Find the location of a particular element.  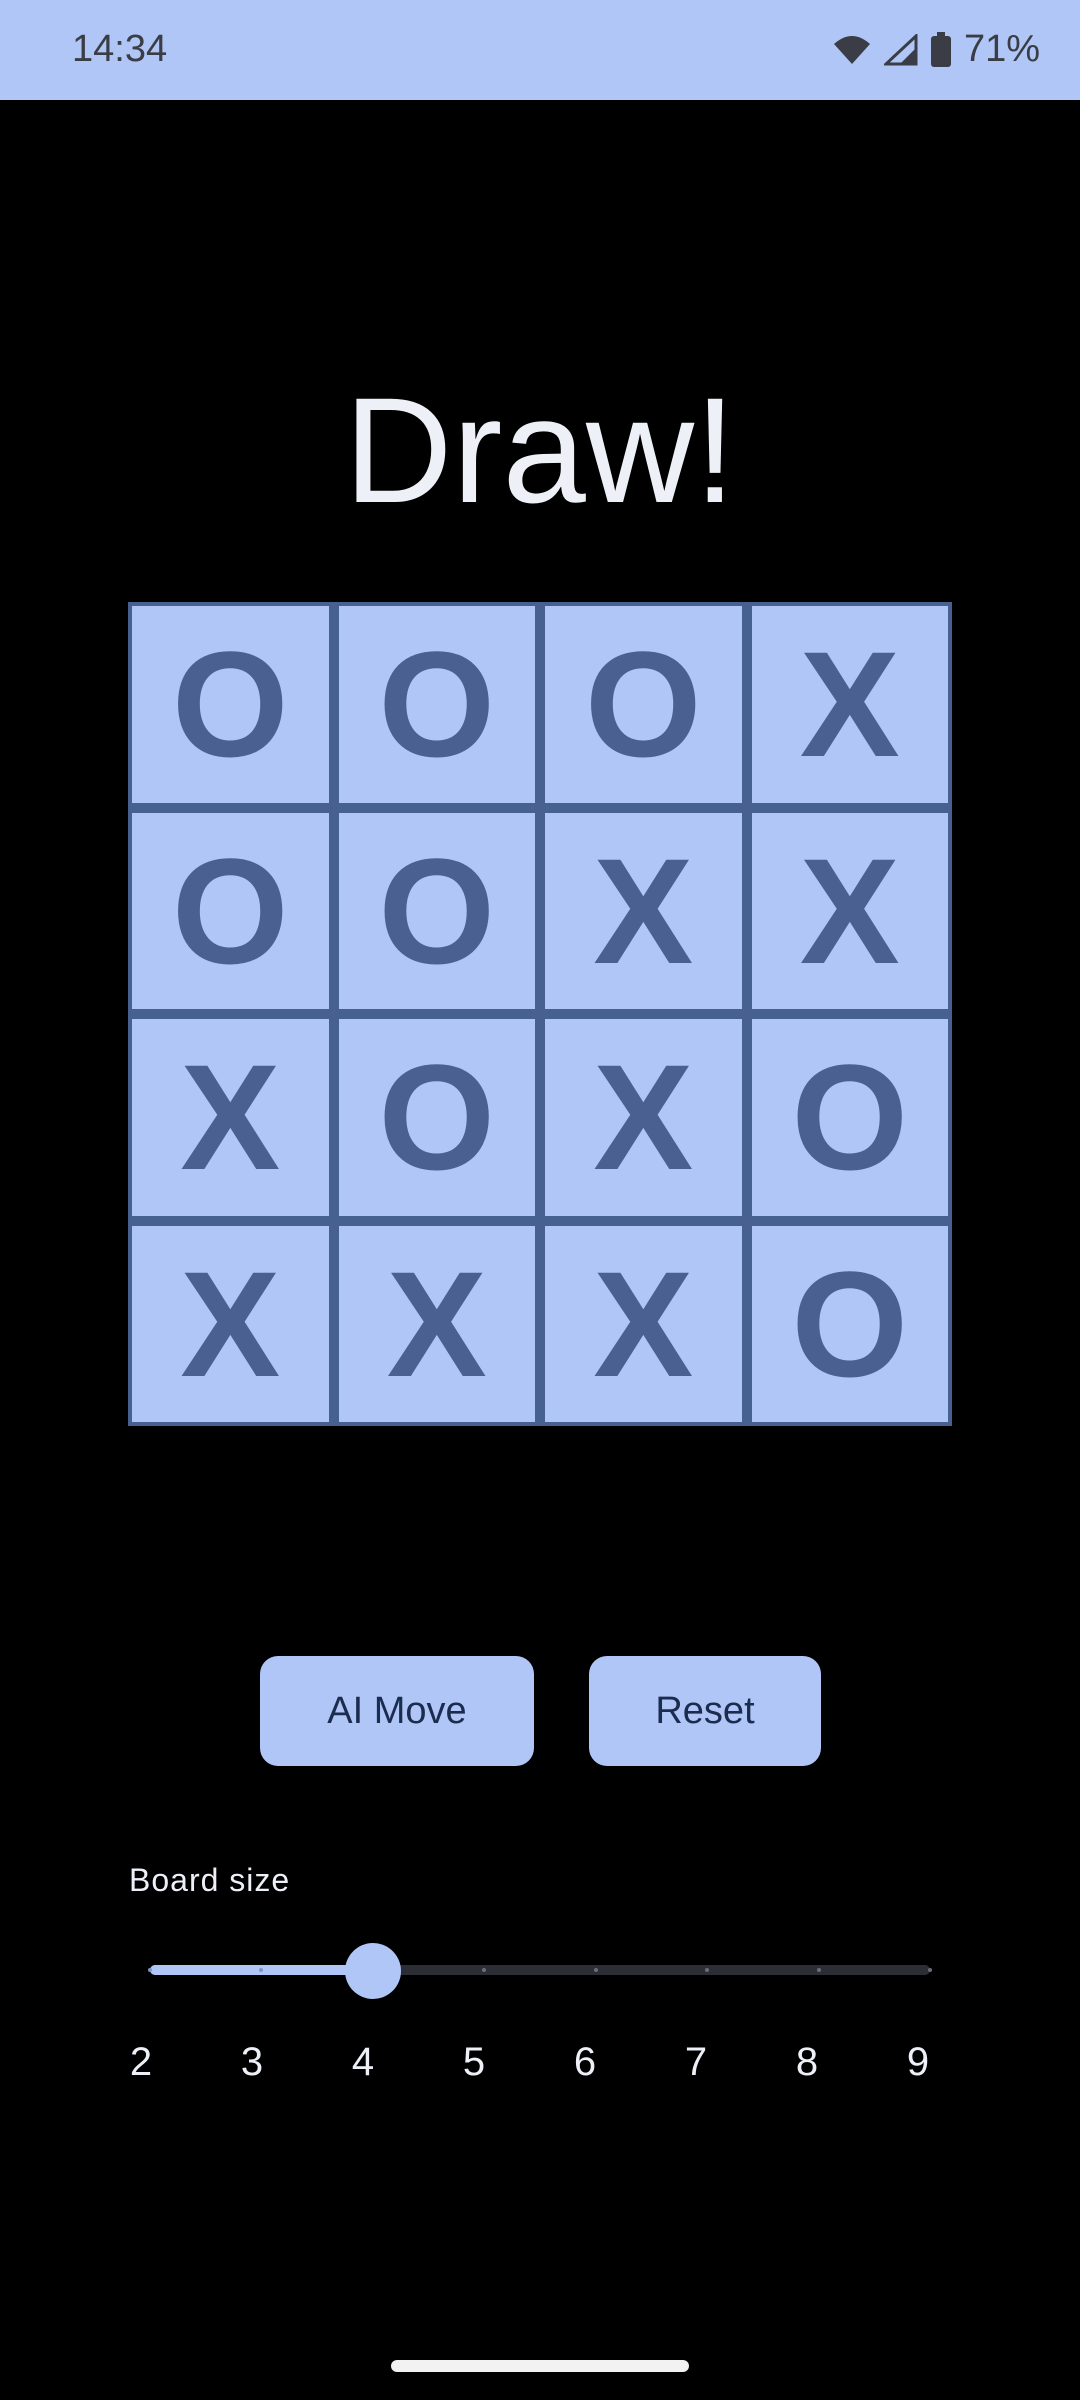

reset-button: Reset is located at coordinates (705, 1711).